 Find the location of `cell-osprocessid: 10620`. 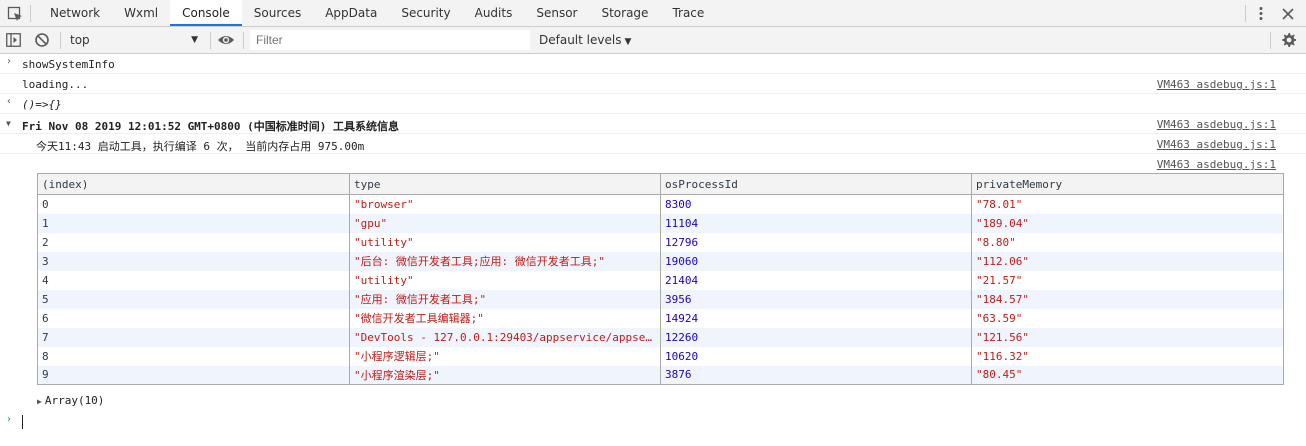

cell-osprocessid: 10620 is located at coordinates (816, 356).